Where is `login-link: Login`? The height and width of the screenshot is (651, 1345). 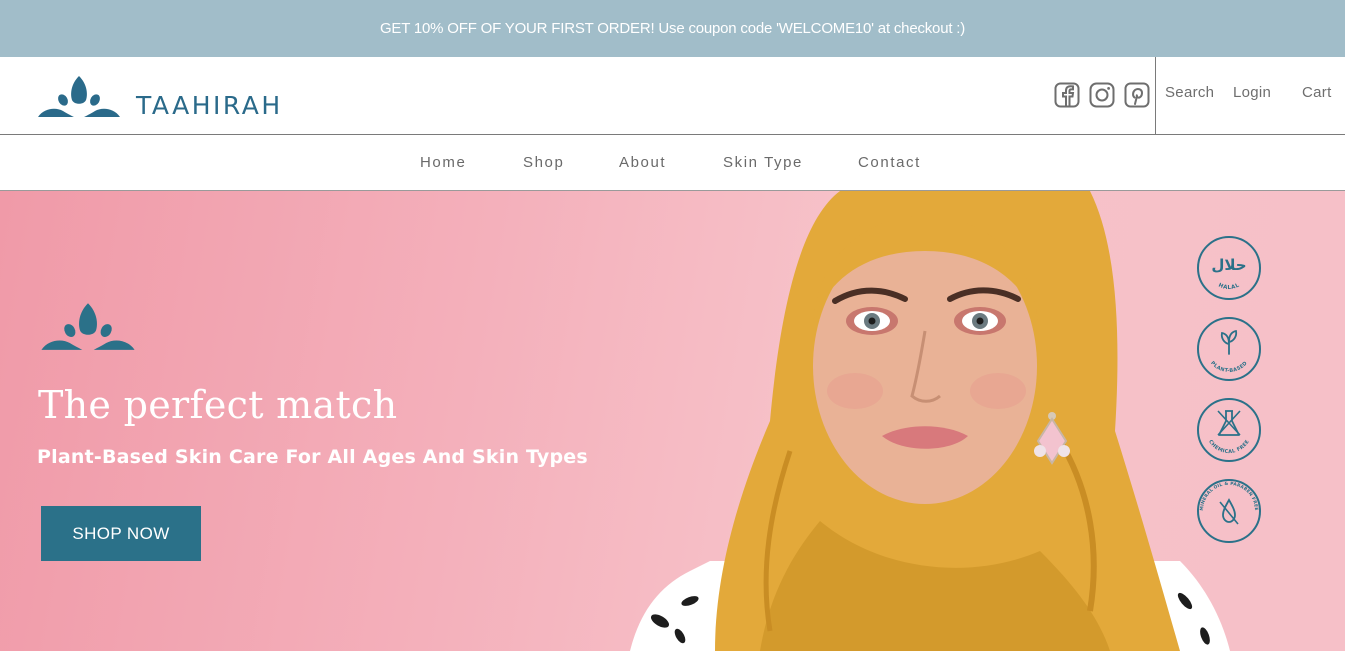 login-link: Login is located at coordinates (1252, 92).